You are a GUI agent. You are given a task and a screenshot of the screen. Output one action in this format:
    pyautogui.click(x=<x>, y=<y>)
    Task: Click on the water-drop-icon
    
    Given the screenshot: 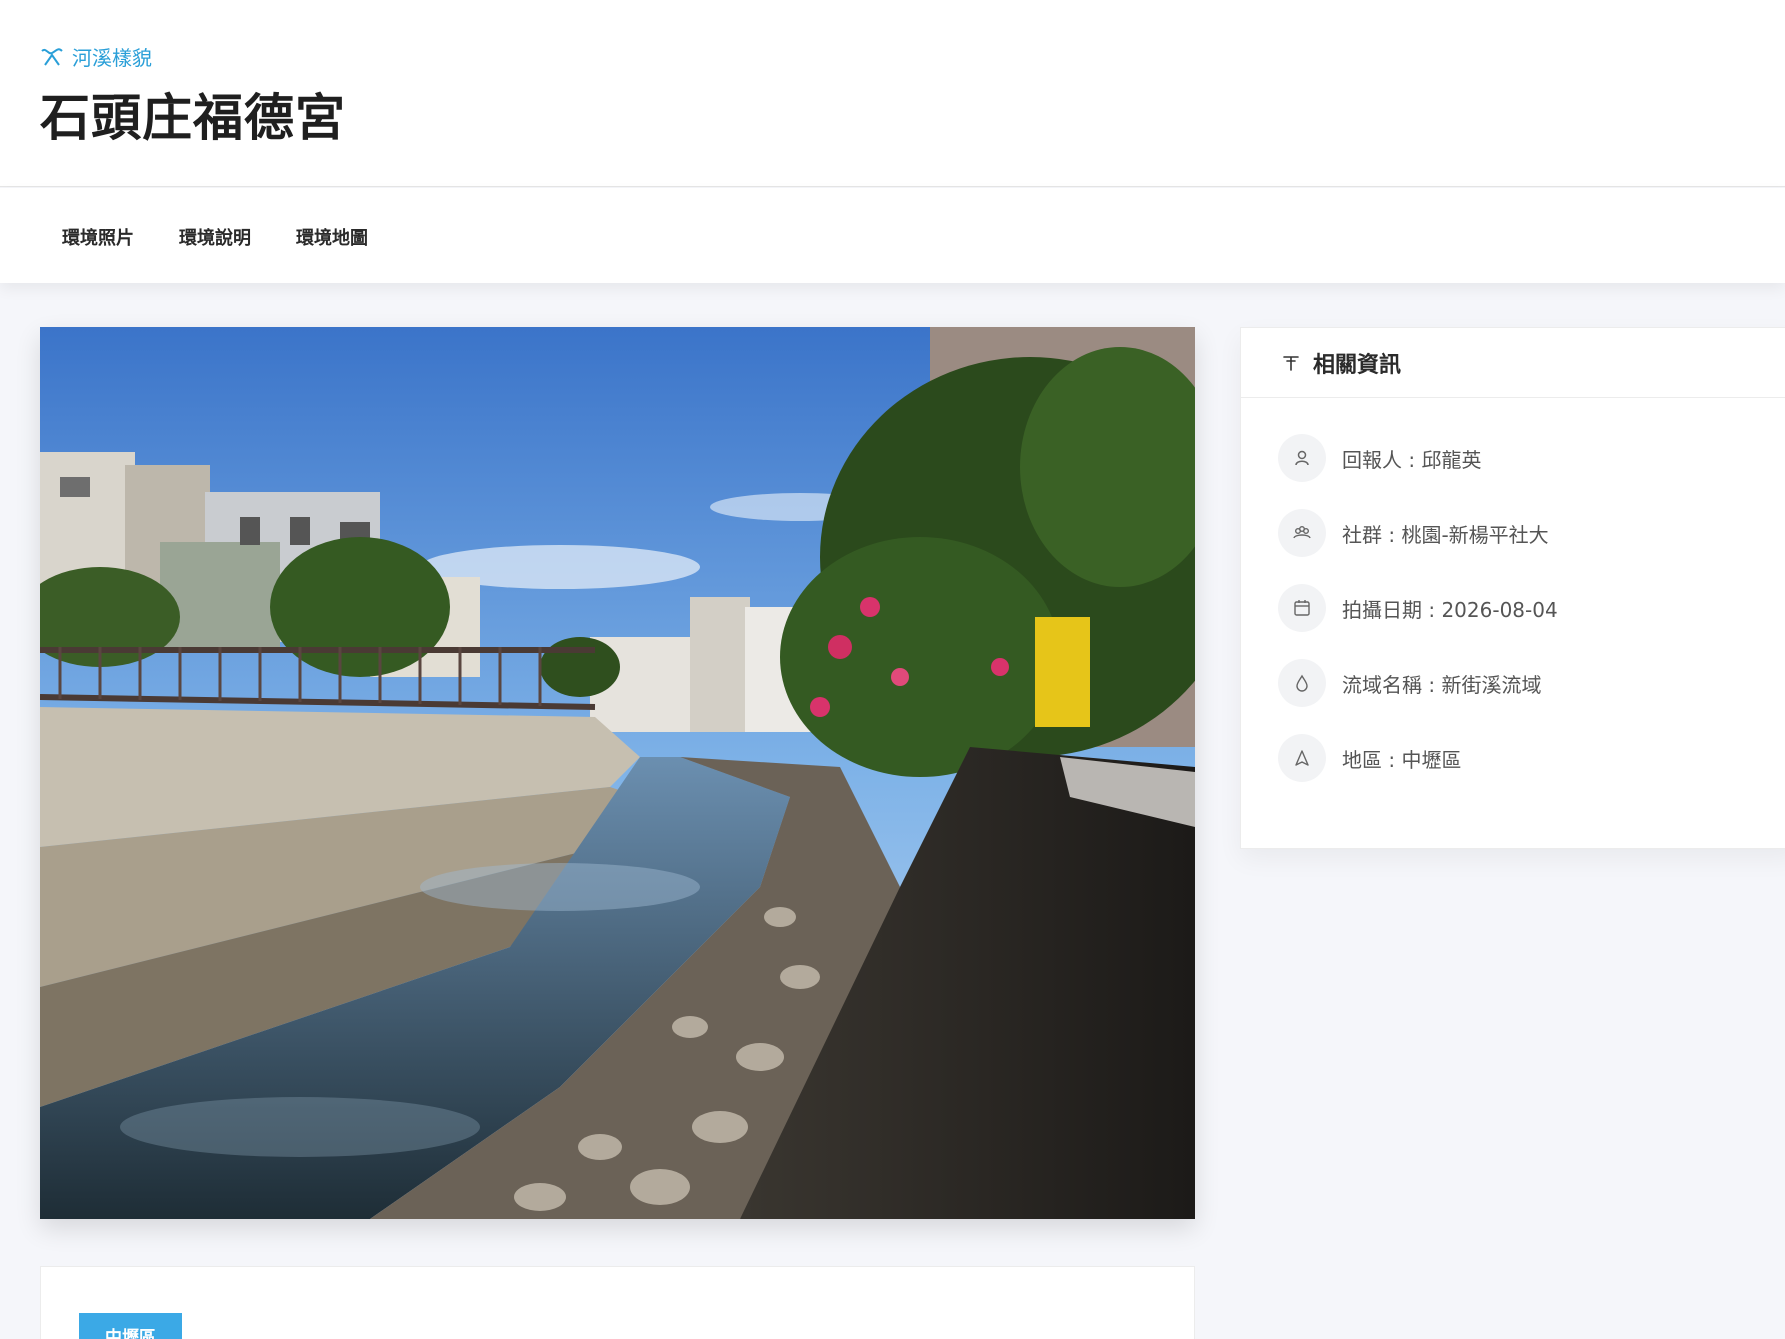 What is the action you would take?
    pyautogui.click(x=1302, y=683)
    